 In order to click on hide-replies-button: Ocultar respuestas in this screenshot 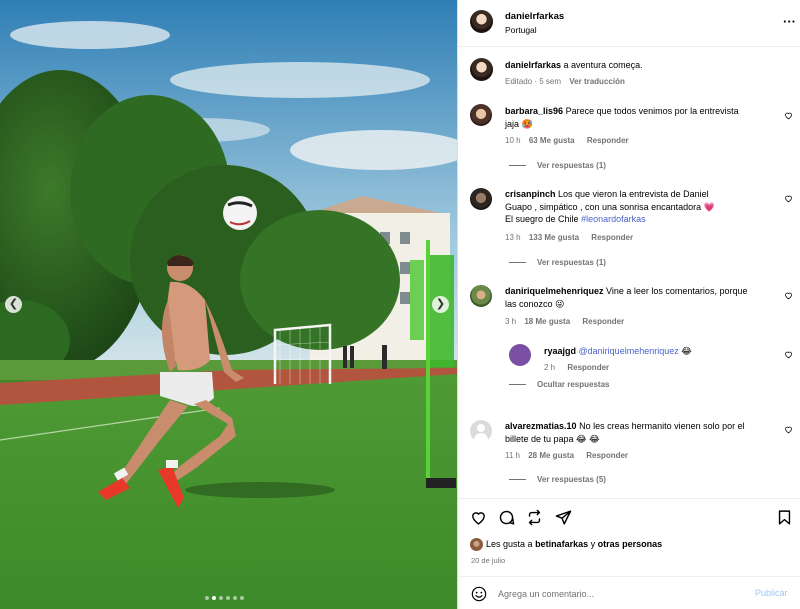, I will do `click(559, 384)`.